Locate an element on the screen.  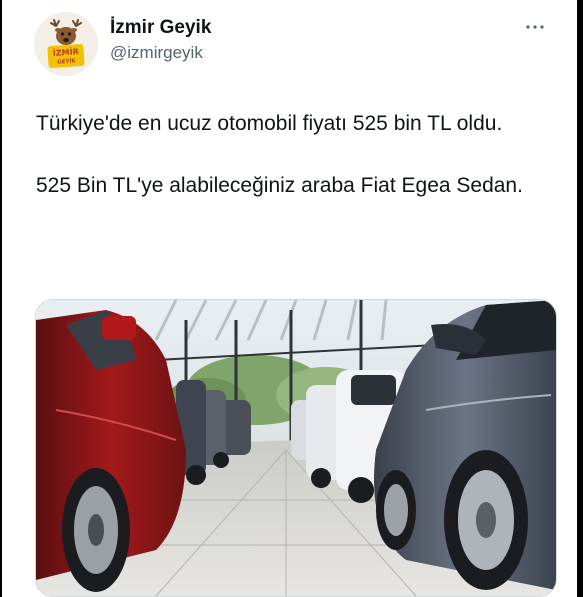
svg-text: İZMİR is located at coordinates (65, 52).